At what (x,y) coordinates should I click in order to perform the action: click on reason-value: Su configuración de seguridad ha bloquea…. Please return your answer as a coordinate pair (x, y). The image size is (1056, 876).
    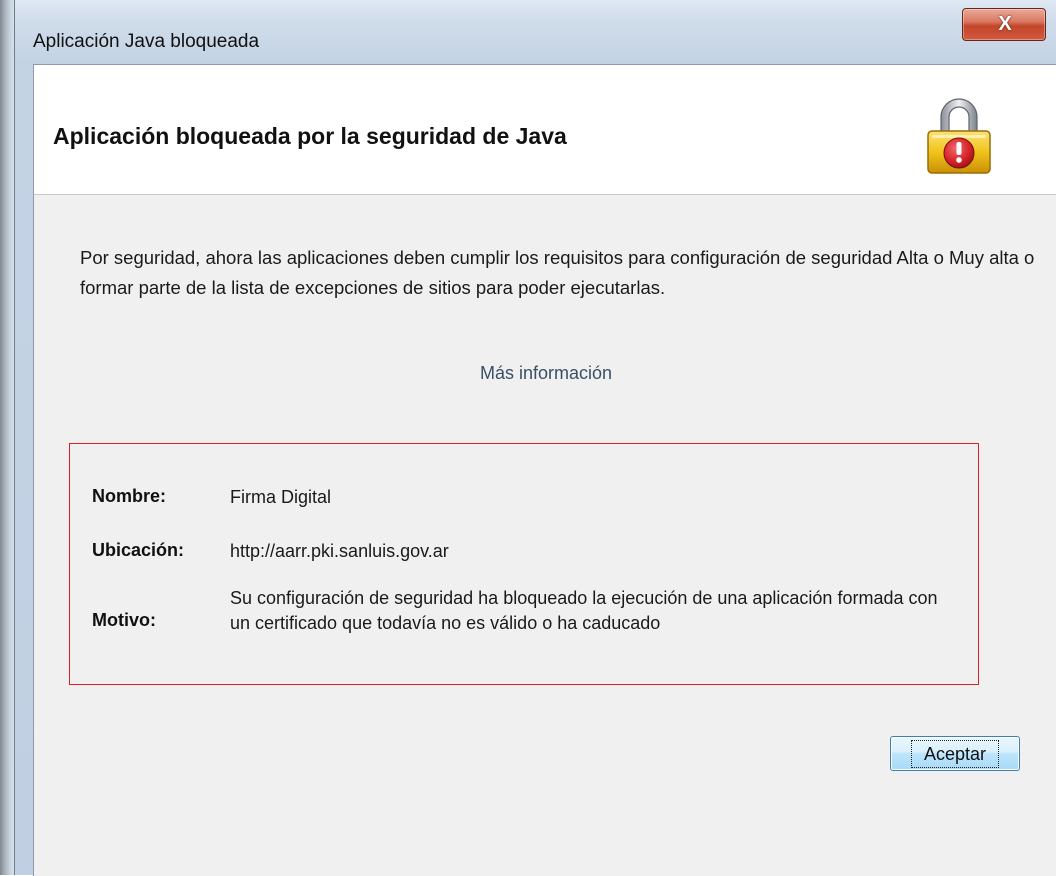
    Looking at the image, I should click on (584, 610).